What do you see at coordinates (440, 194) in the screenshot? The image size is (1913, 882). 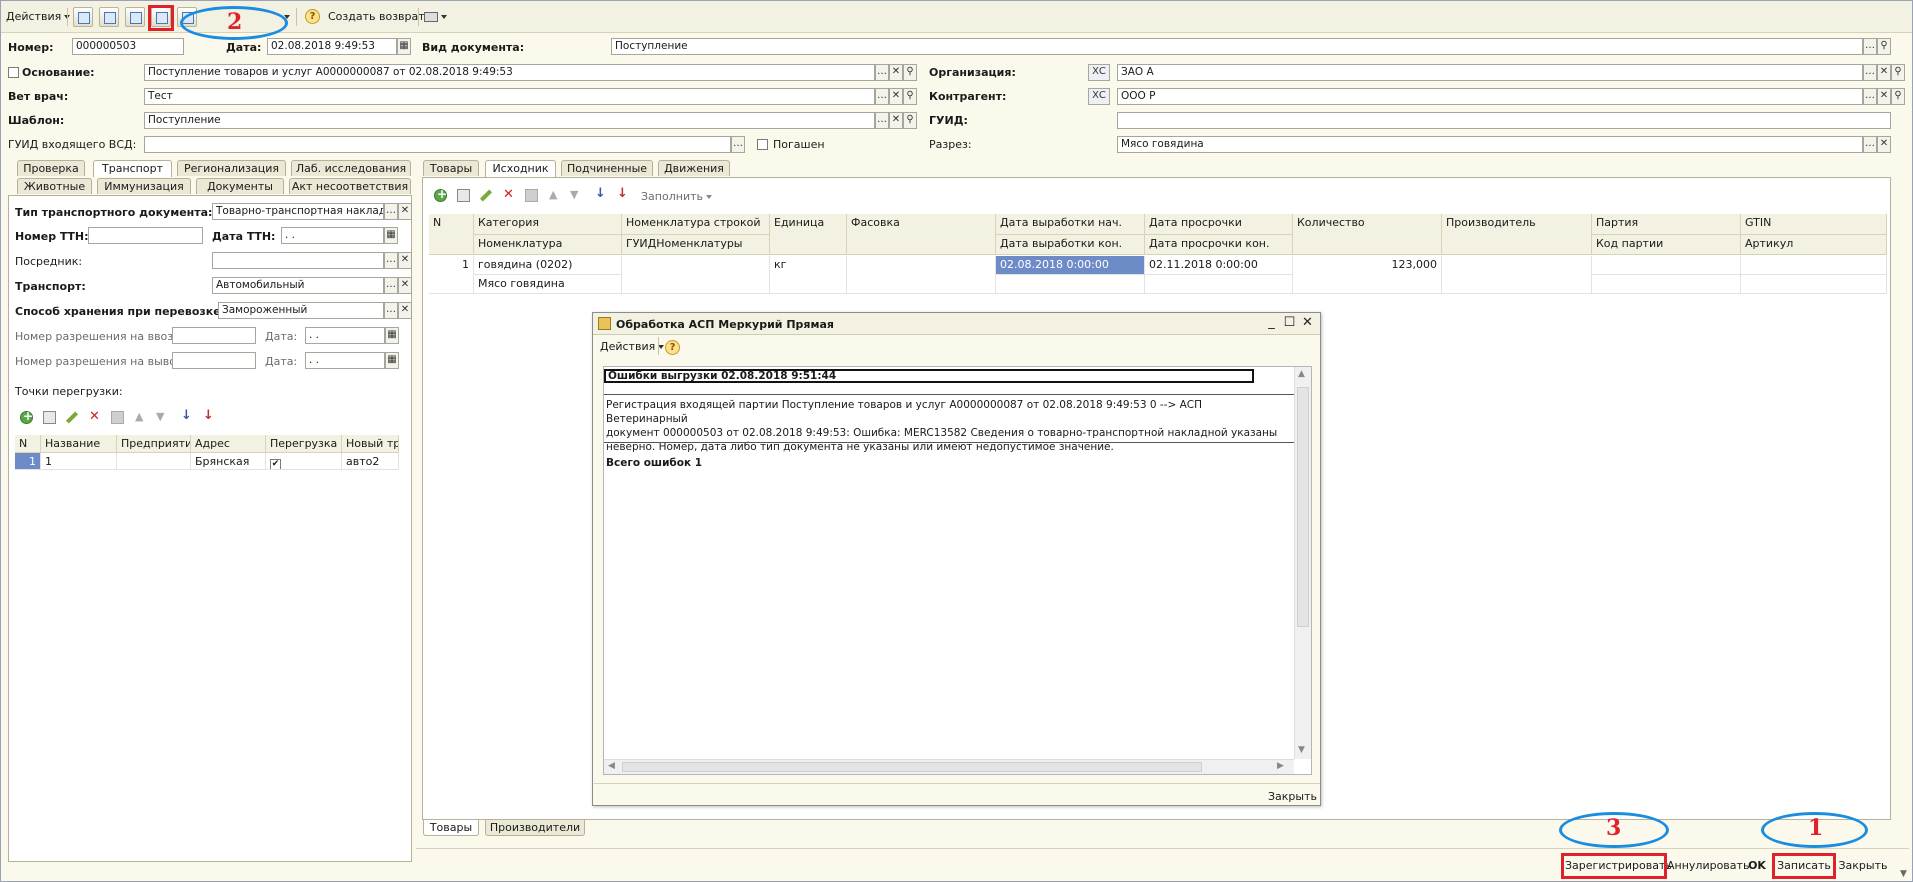 I see `add-icon` at bounding box center [440, 194].